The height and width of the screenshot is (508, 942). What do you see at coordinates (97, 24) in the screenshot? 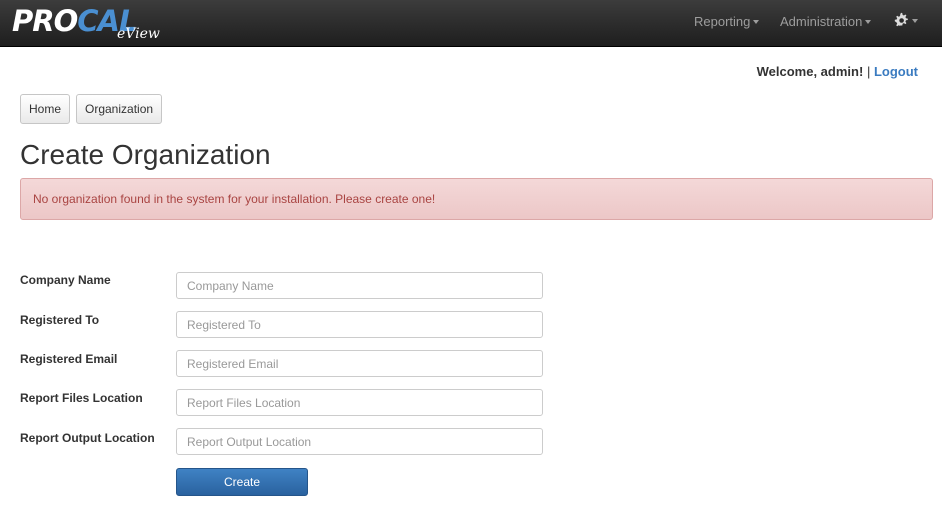
I see `procal-logo: PROCAL eView` at bounding box center [97, 24].